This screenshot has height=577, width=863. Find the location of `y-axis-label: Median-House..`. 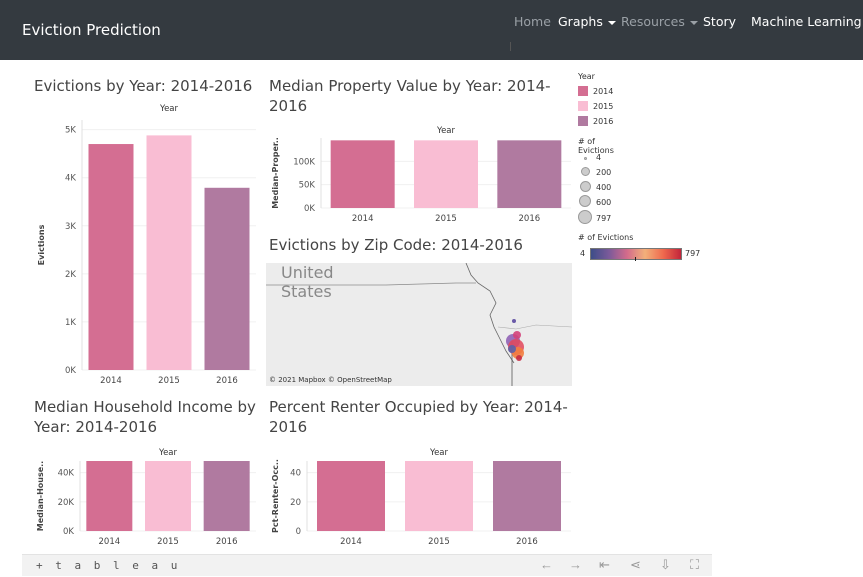

y-axis-label: Median-House.. is located at coordinates (40, 496).